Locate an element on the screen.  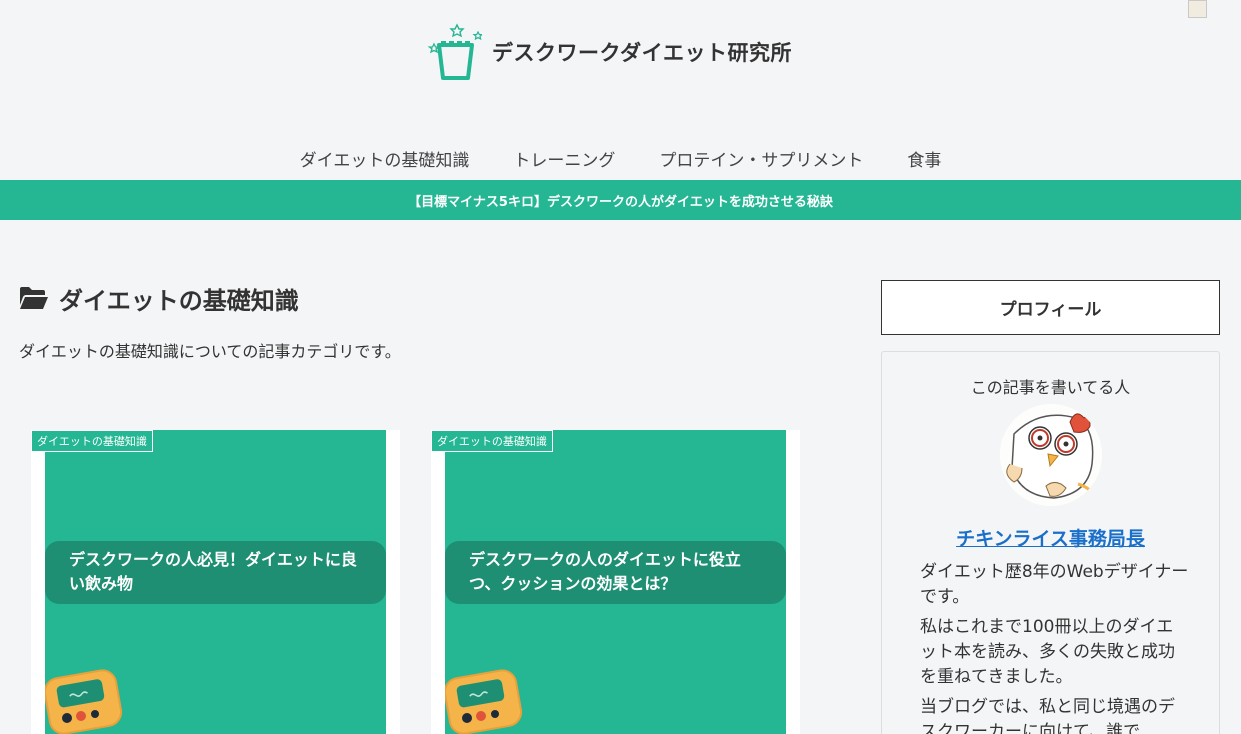
category-title-text: ダイエットの基礎知識 is located at coordinates (179, 300).